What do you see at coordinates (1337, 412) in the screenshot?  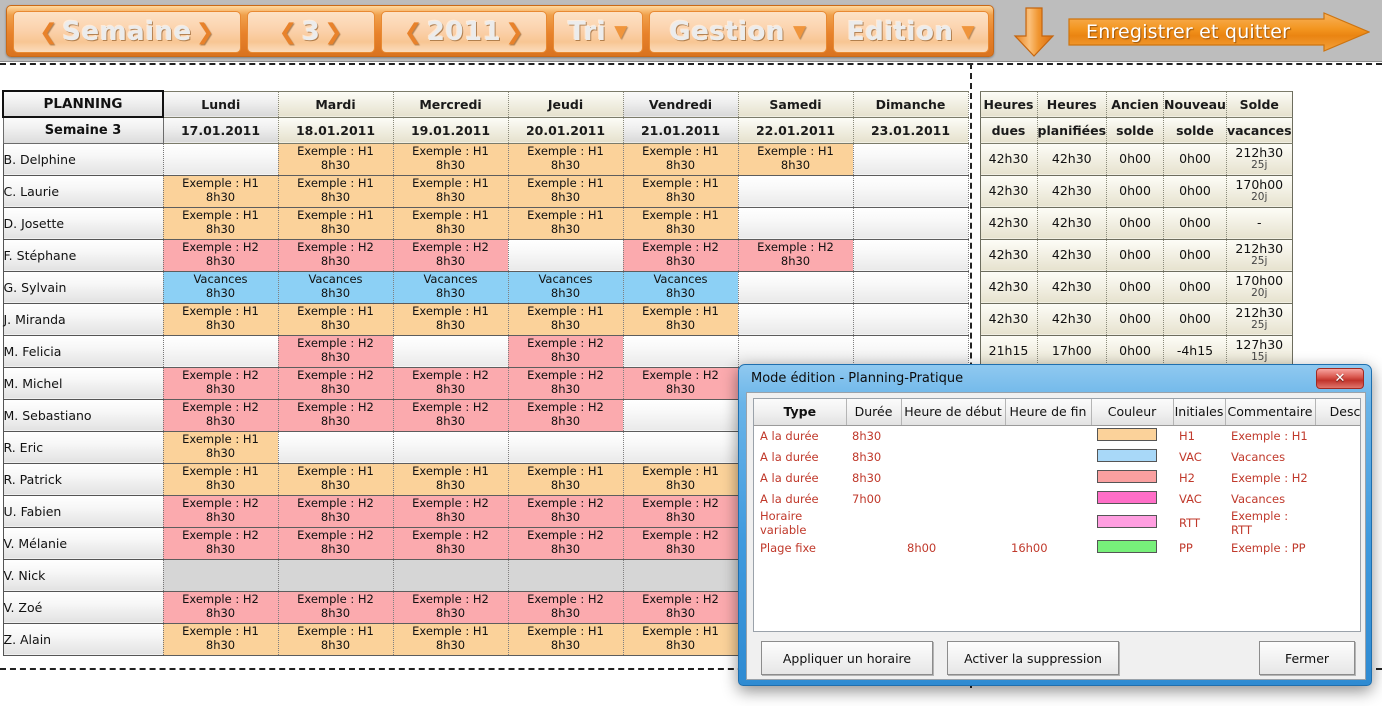 I see `col-header-description: Description` at bounding box center [1337, 412].